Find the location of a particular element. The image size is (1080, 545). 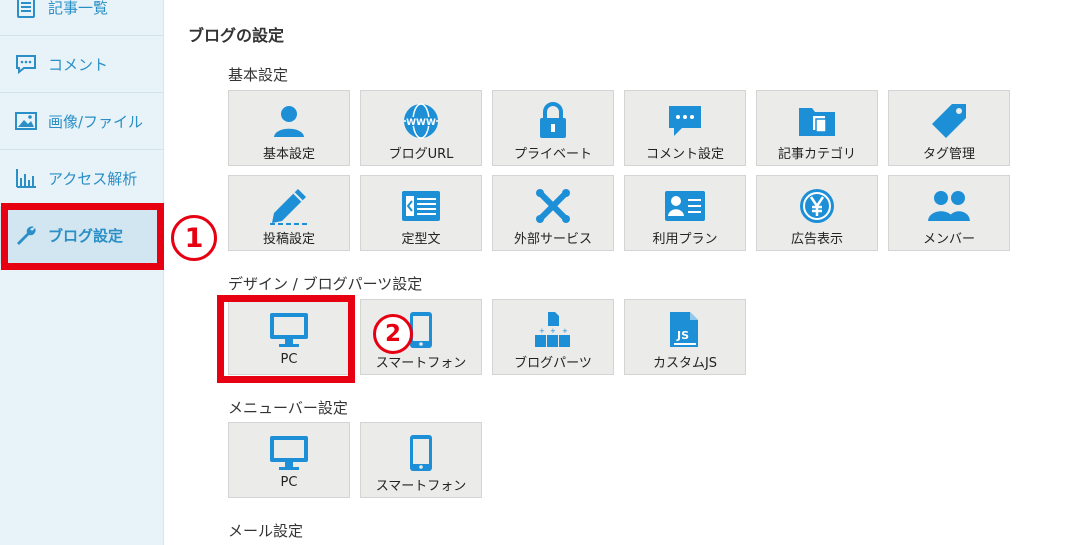

tile-label: タグ管理 is located at coordinates (948, 154).